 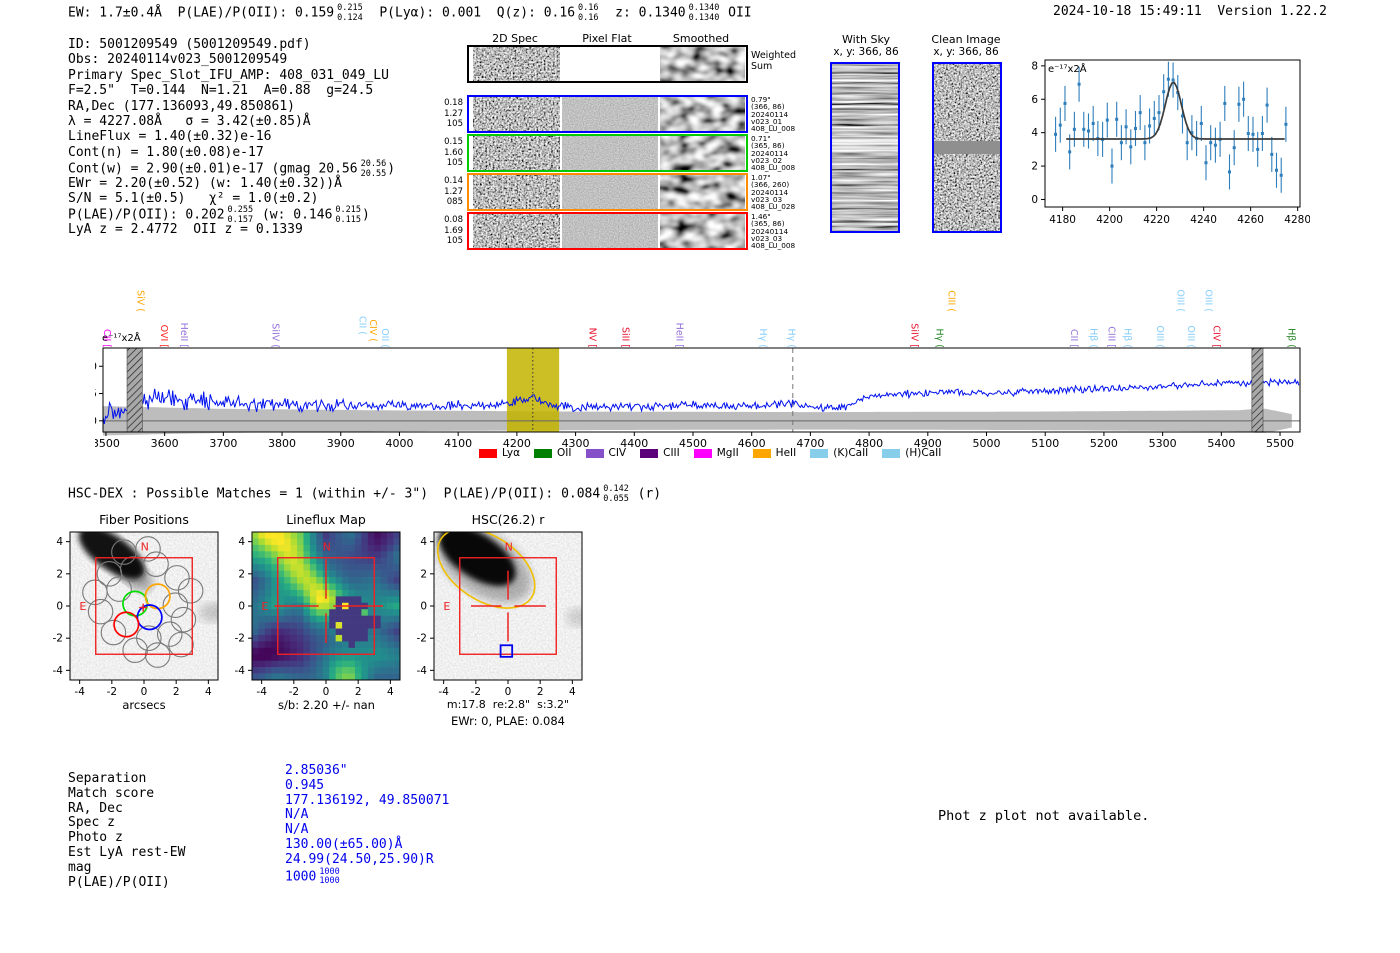 What do you see at coordinates (164, 336) in the screenshot?
I see `emission-line-label: OVI [` at bounding box center [164, 336].